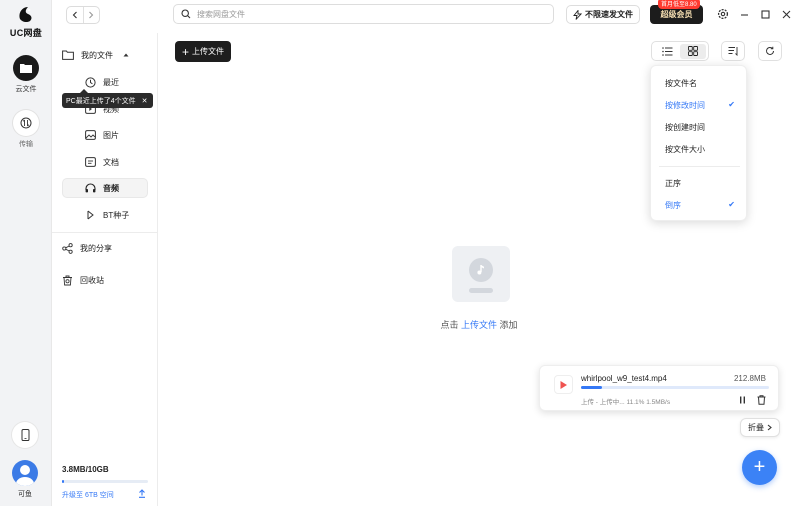 The height and width of the screenshot is (506, 800). I want to click on logo-text: UC网盘, so click(26, 33).